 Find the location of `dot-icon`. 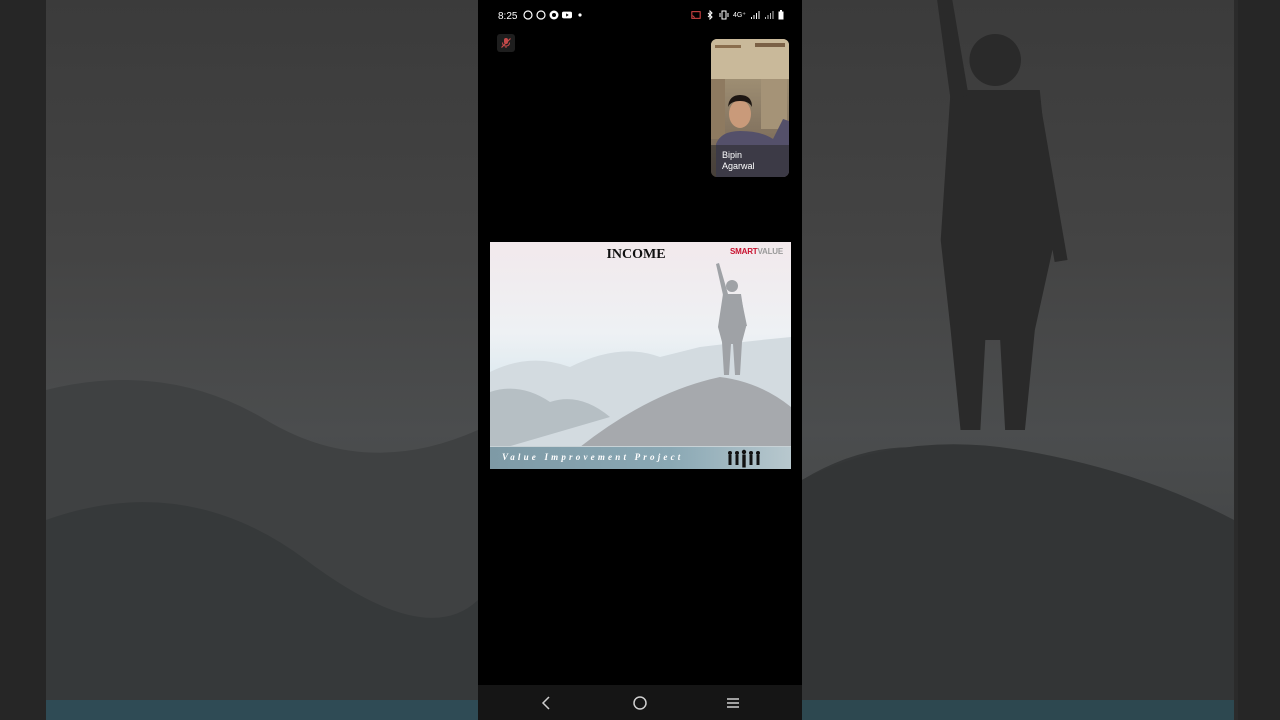

dot-icon is located at coordinates (580, 15).